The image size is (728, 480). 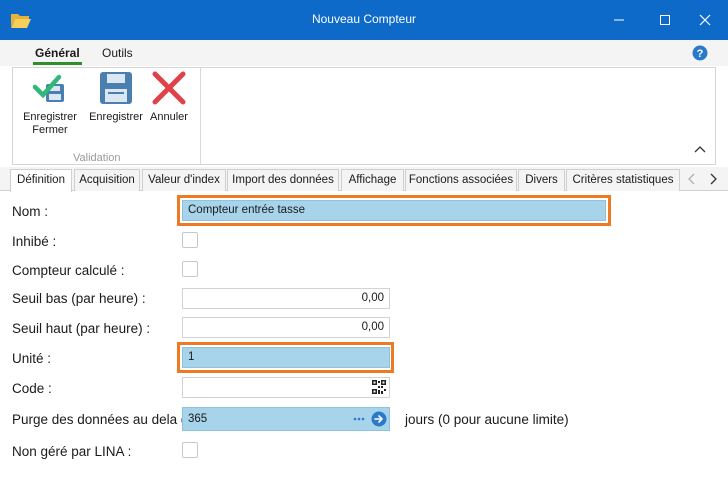 I want to click on tab-import-donnees: Import des données, so click(x=283, y=180).